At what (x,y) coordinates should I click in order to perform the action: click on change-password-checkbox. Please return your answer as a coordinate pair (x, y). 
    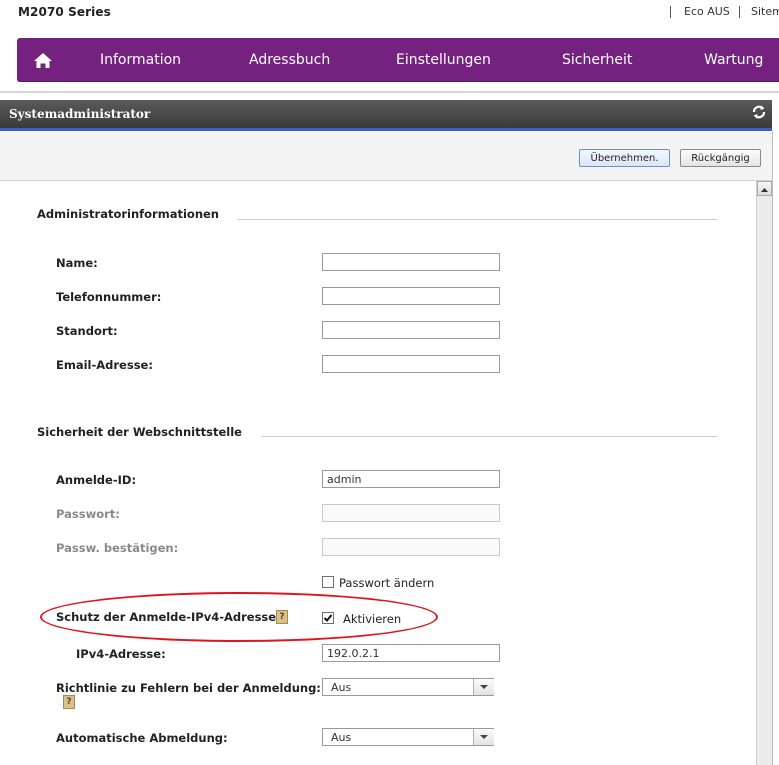
    Looking at the image, I should click on (328, 582).